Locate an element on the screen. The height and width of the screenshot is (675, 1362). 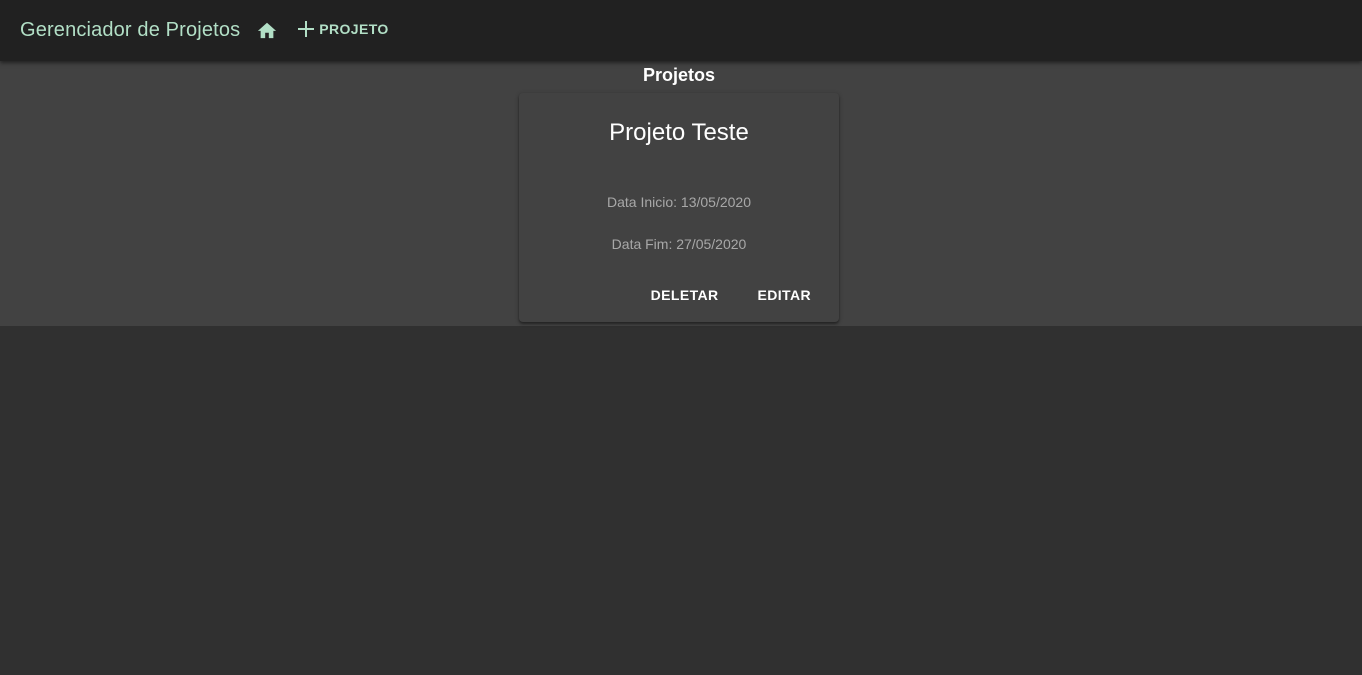
app-bar: Gerenciador de Projetos PROJETO is located at coordinates (681, 30).